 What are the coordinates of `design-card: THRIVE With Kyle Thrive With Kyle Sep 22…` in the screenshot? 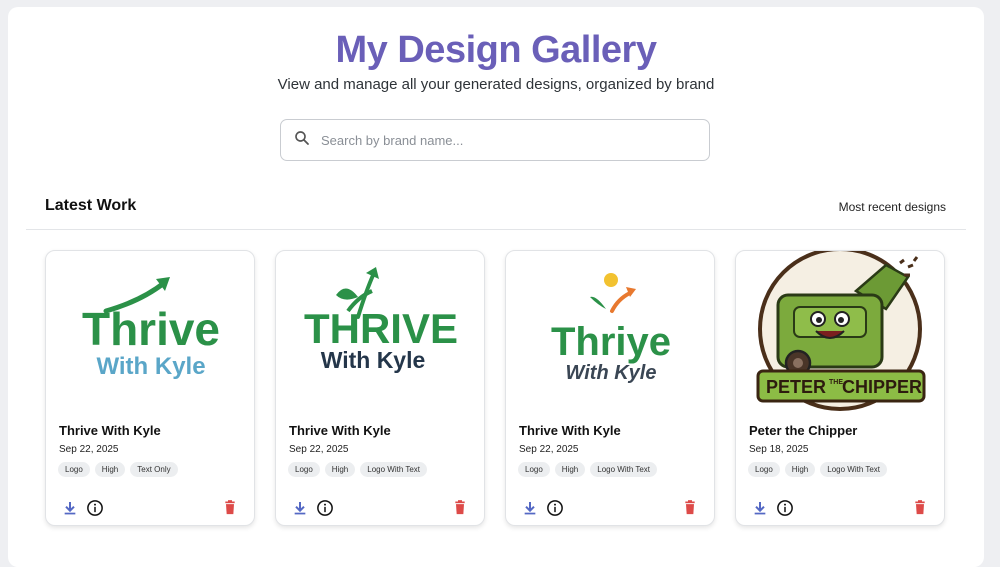 It's located at (380, 388).